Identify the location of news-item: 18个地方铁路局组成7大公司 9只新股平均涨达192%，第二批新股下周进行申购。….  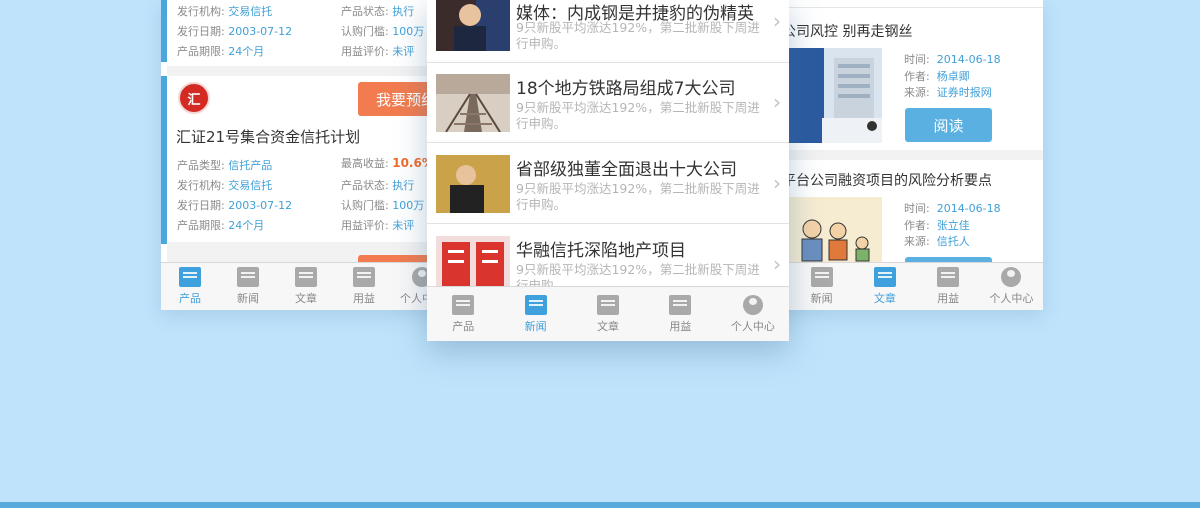
(608, 103).